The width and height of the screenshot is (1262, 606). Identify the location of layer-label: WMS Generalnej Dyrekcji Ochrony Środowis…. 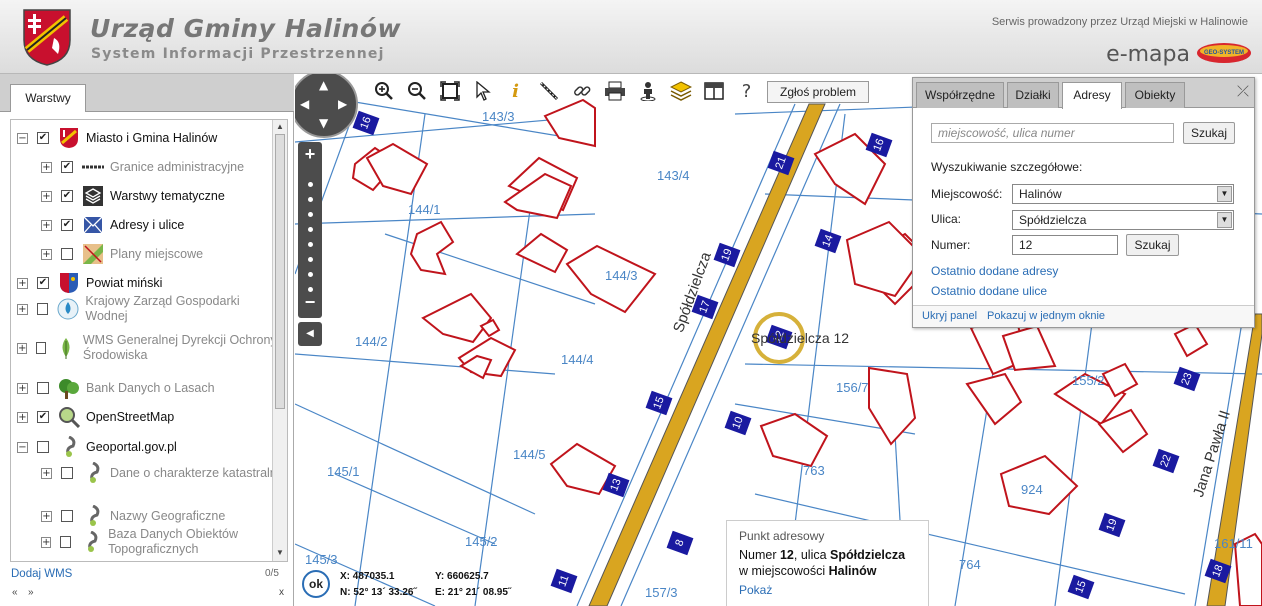
(181, 348).